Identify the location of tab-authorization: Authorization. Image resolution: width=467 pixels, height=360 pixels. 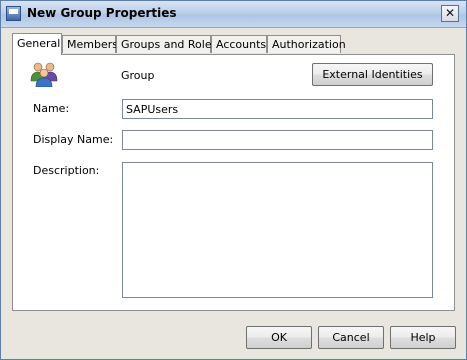
(306, 44).